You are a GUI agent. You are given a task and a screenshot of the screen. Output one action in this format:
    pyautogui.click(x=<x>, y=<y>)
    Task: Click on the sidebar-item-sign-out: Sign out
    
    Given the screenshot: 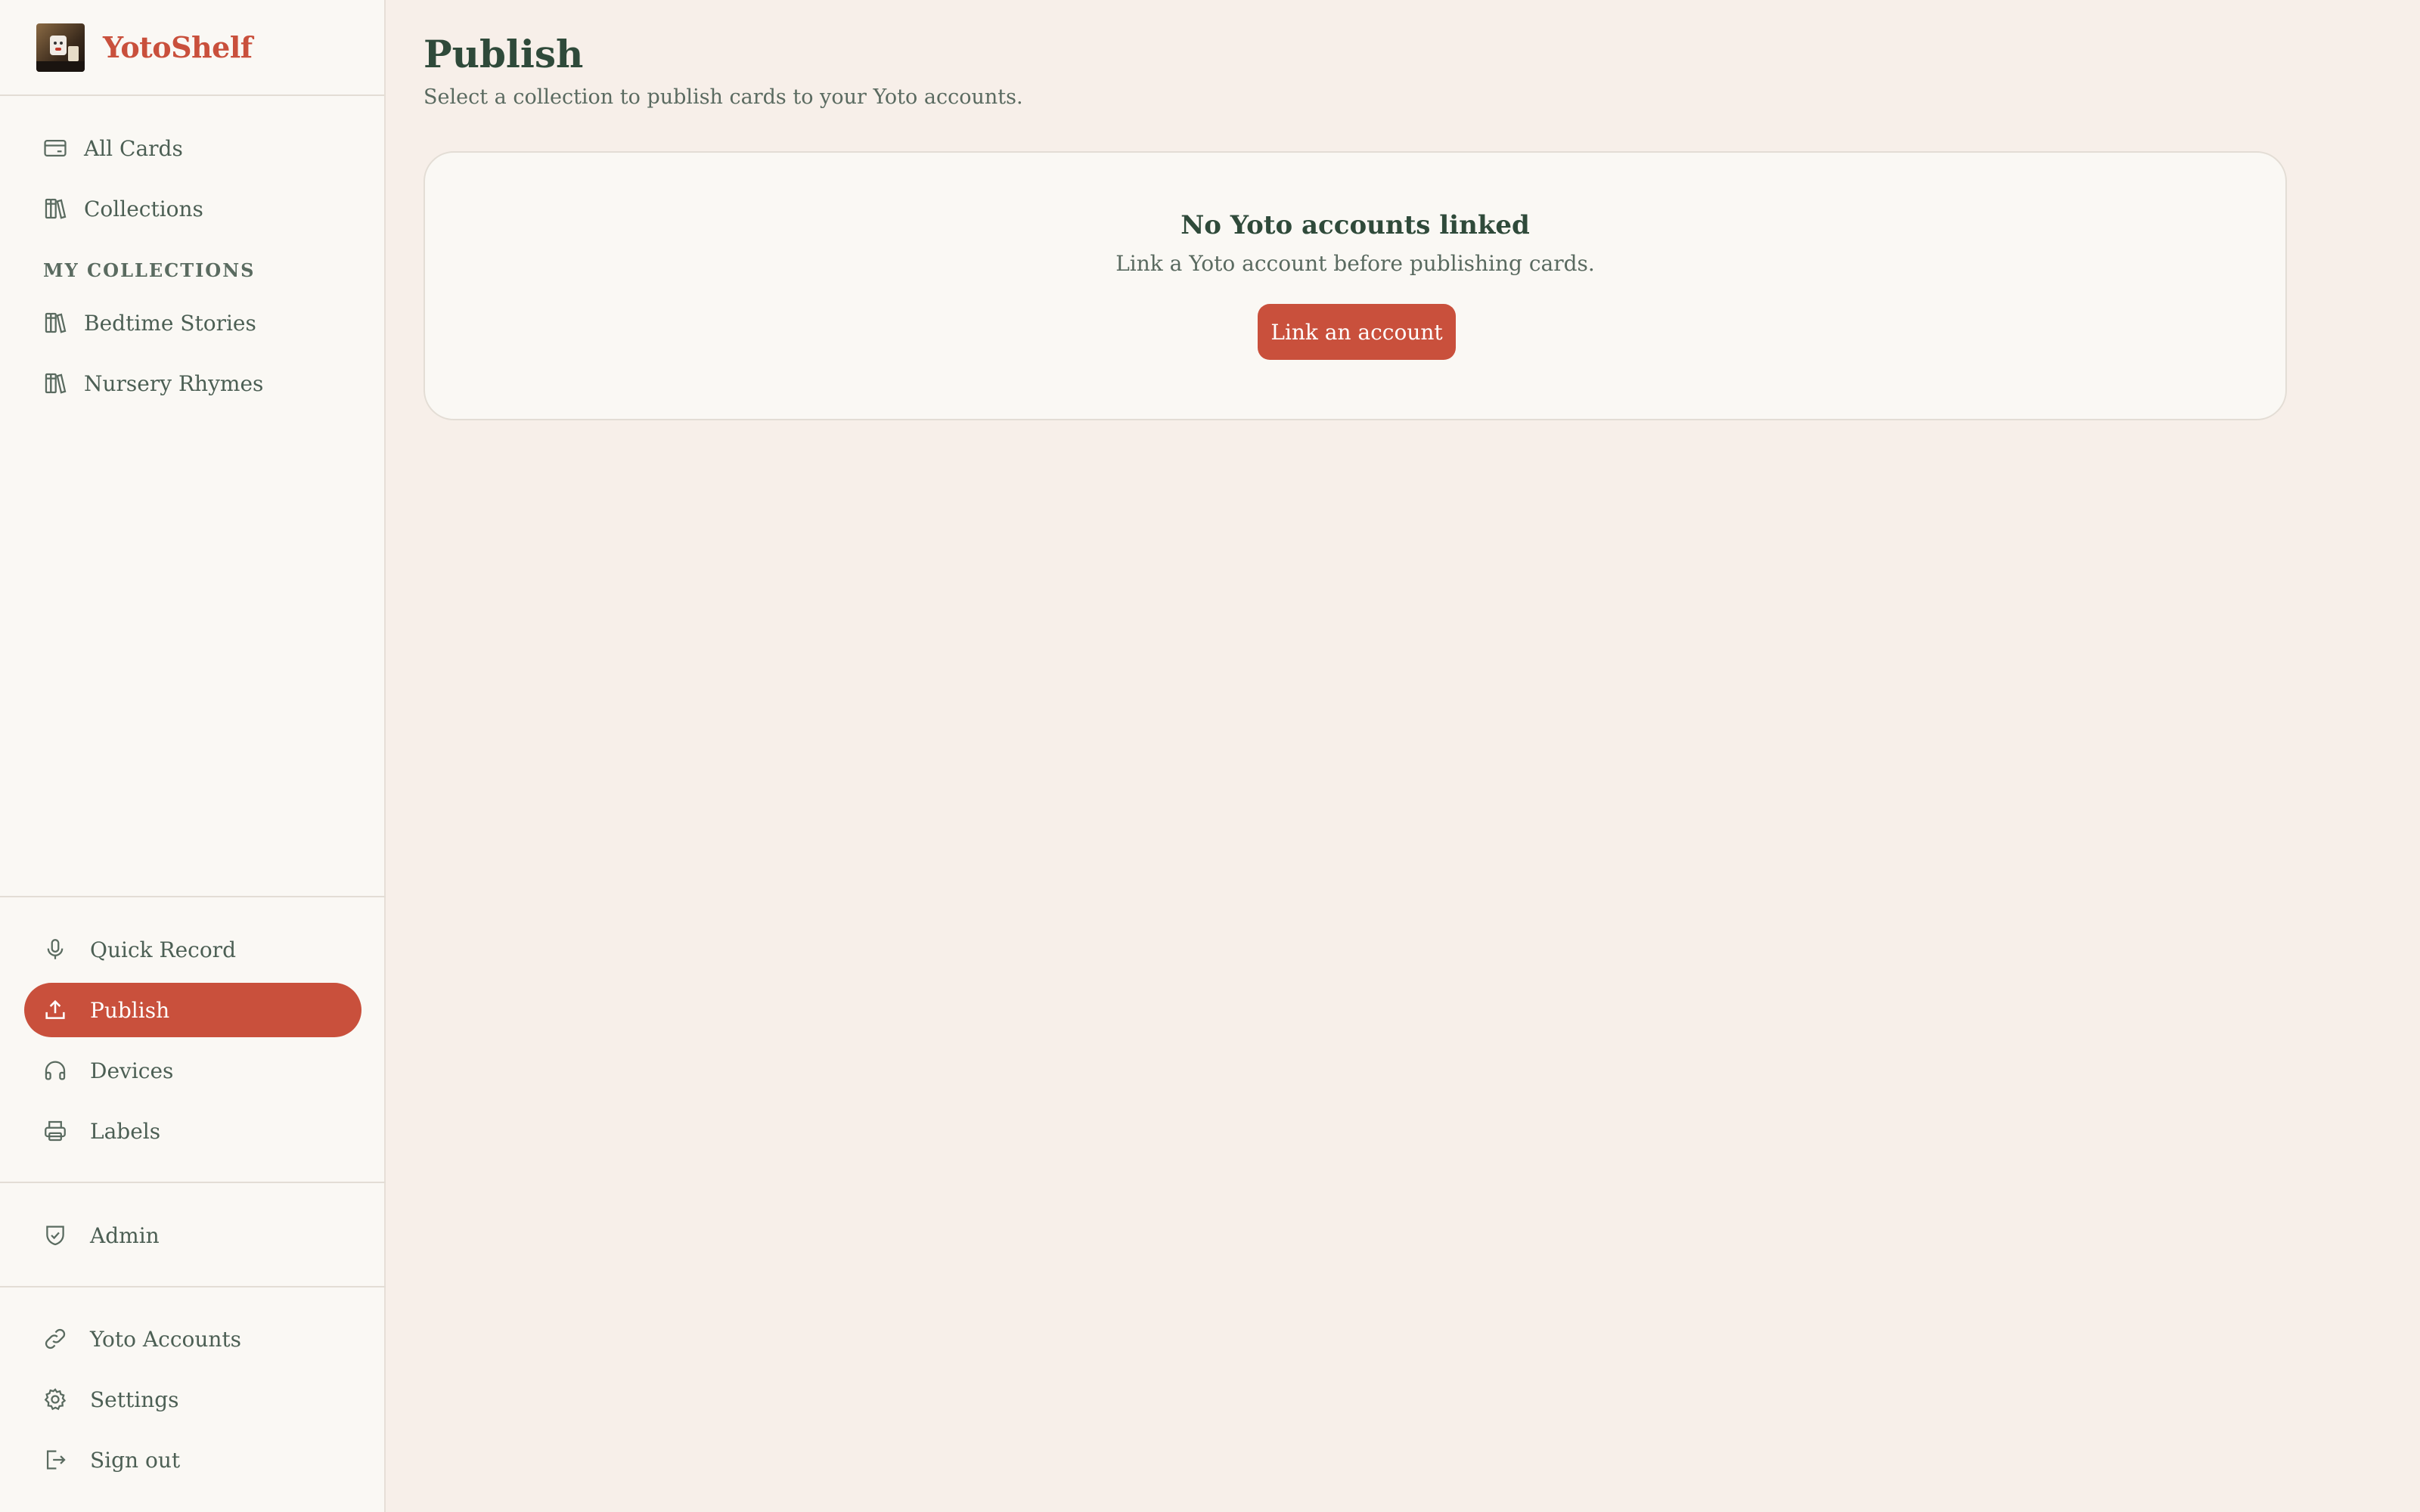 What is the action you would take?
    pyautogui.click(x=192, y=1460)
    